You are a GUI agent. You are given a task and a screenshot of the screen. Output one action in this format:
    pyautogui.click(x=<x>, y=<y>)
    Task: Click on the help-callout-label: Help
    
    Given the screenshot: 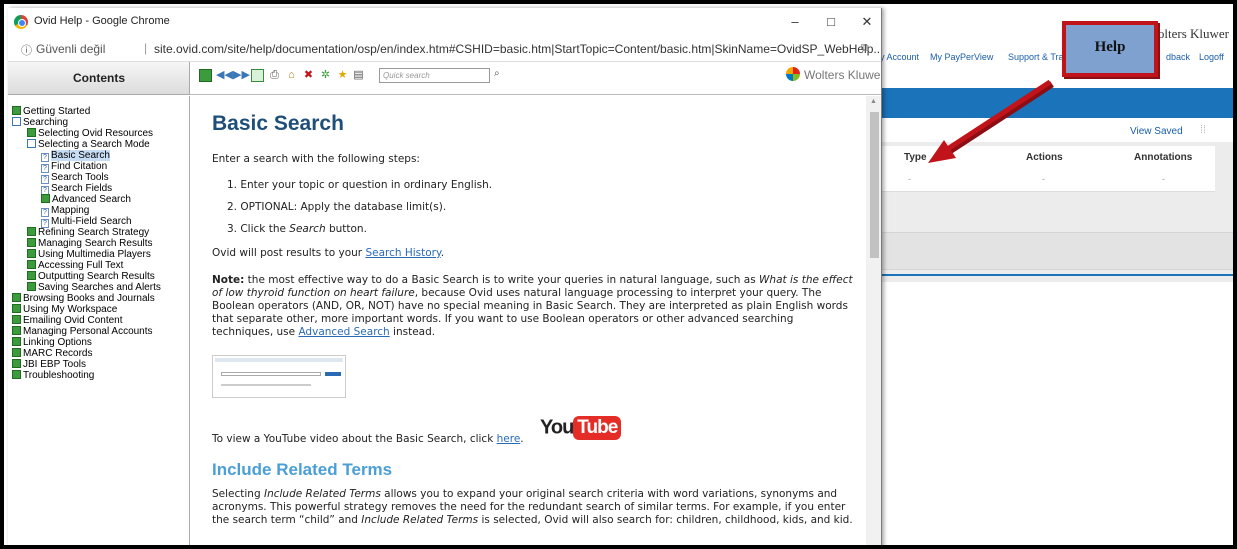 What is the action you would take?
    pyautogui.click(x=1110, y=47)
    